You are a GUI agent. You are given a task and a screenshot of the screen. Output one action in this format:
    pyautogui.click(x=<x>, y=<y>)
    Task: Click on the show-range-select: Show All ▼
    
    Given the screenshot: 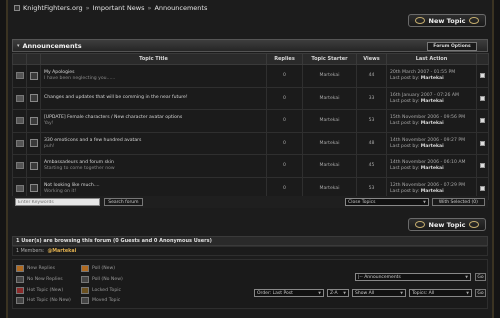 What is the action you would take?
    pyautogui.click(x=379, y=293)
    